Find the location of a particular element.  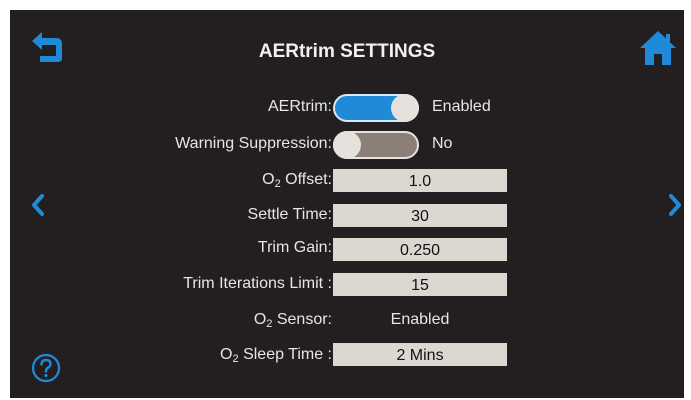

label-text: Sleep Time : is located at coordinates (285, 354).